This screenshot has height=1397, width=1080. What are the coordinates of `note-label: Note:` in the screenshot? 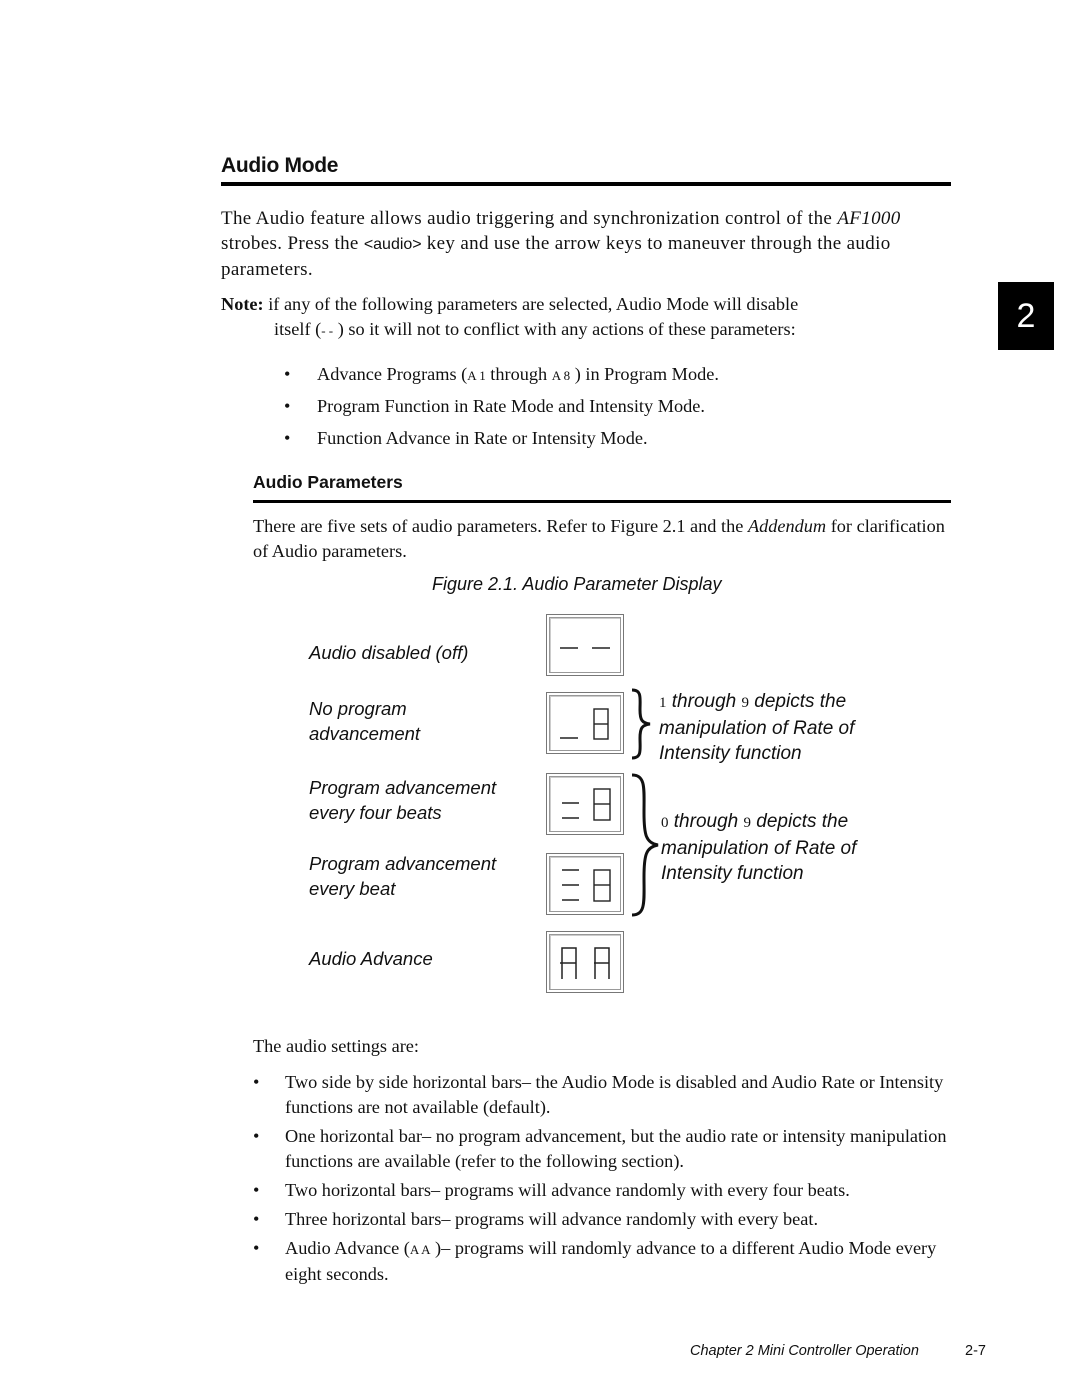 It's located at (242, 304).